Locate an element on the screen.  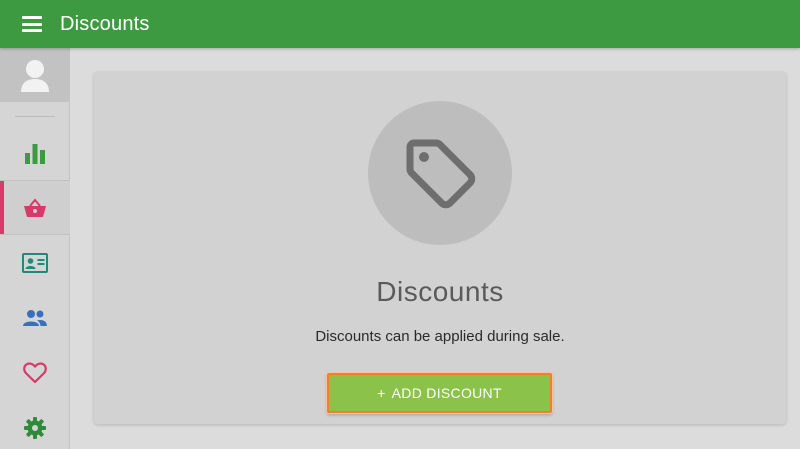
hamburger-menu-icon is located at coordinates (32, 24).